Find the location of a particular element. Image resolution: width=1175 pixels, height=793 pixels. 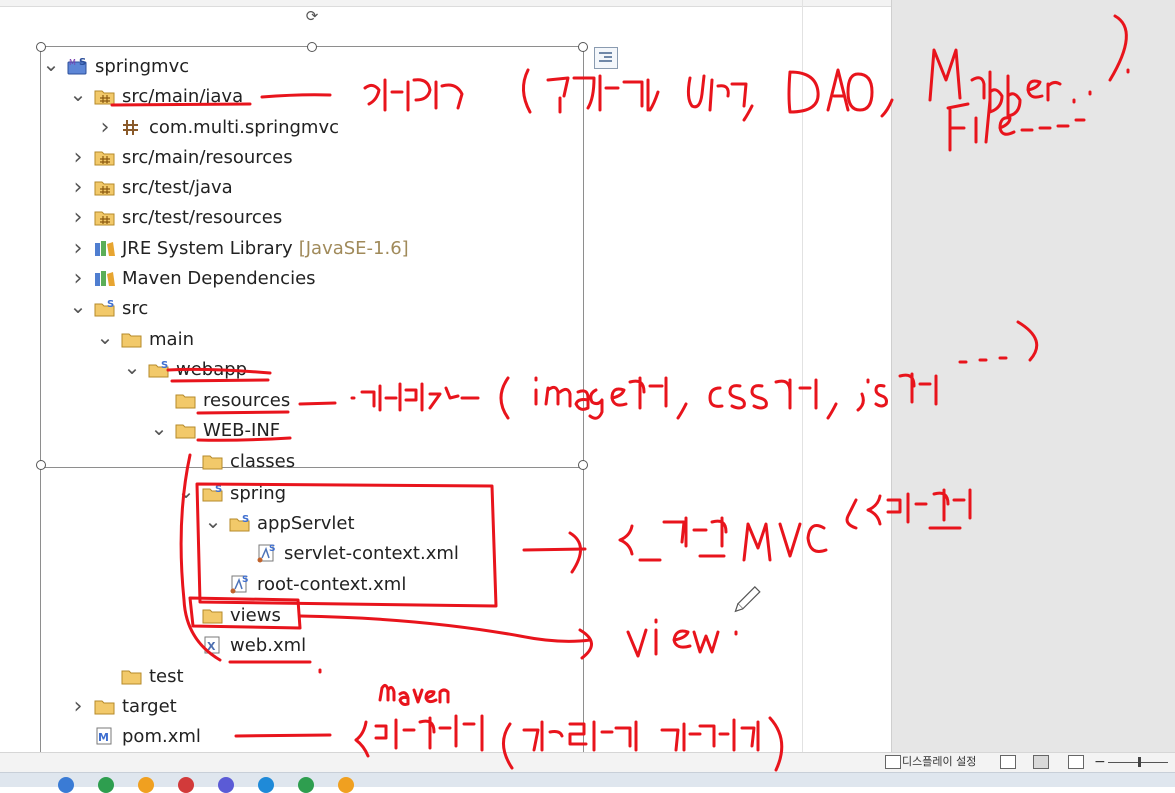

arrow-line-pom is located at coordinates (283, 735).